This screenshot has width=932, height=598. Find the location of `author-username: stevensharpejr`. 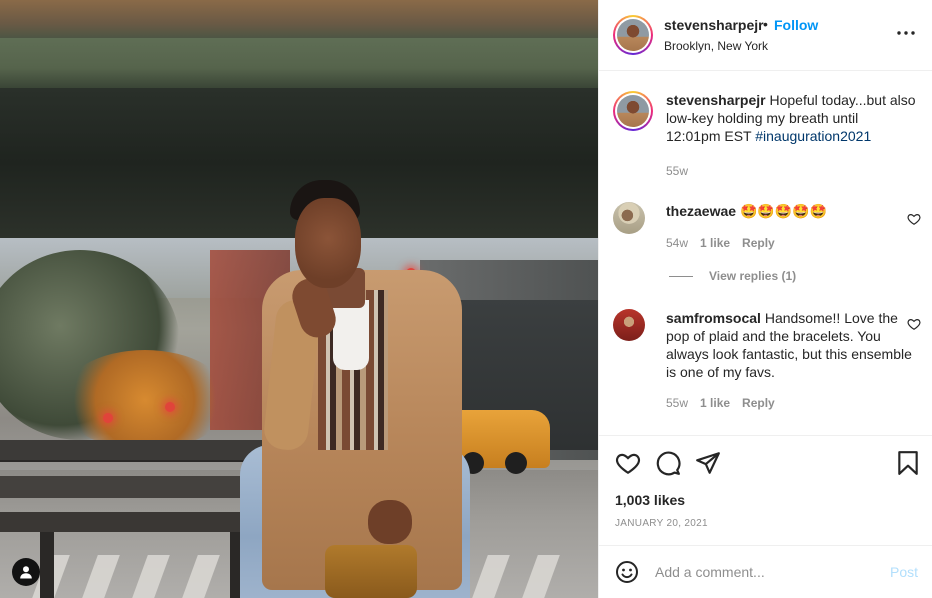

author-username: stevensharpejr is located at coordinates (714, 25).